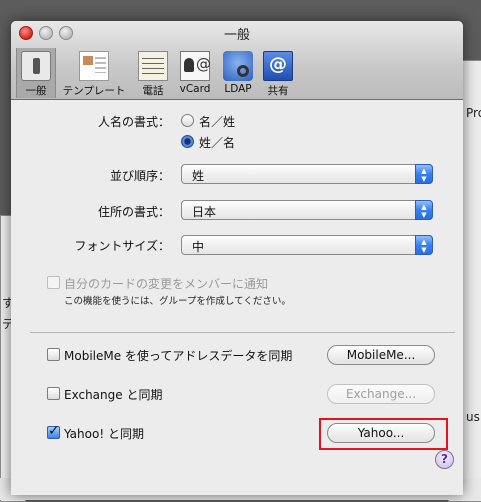  I want to click on radio-label: 姓／名, so click(217, 143).